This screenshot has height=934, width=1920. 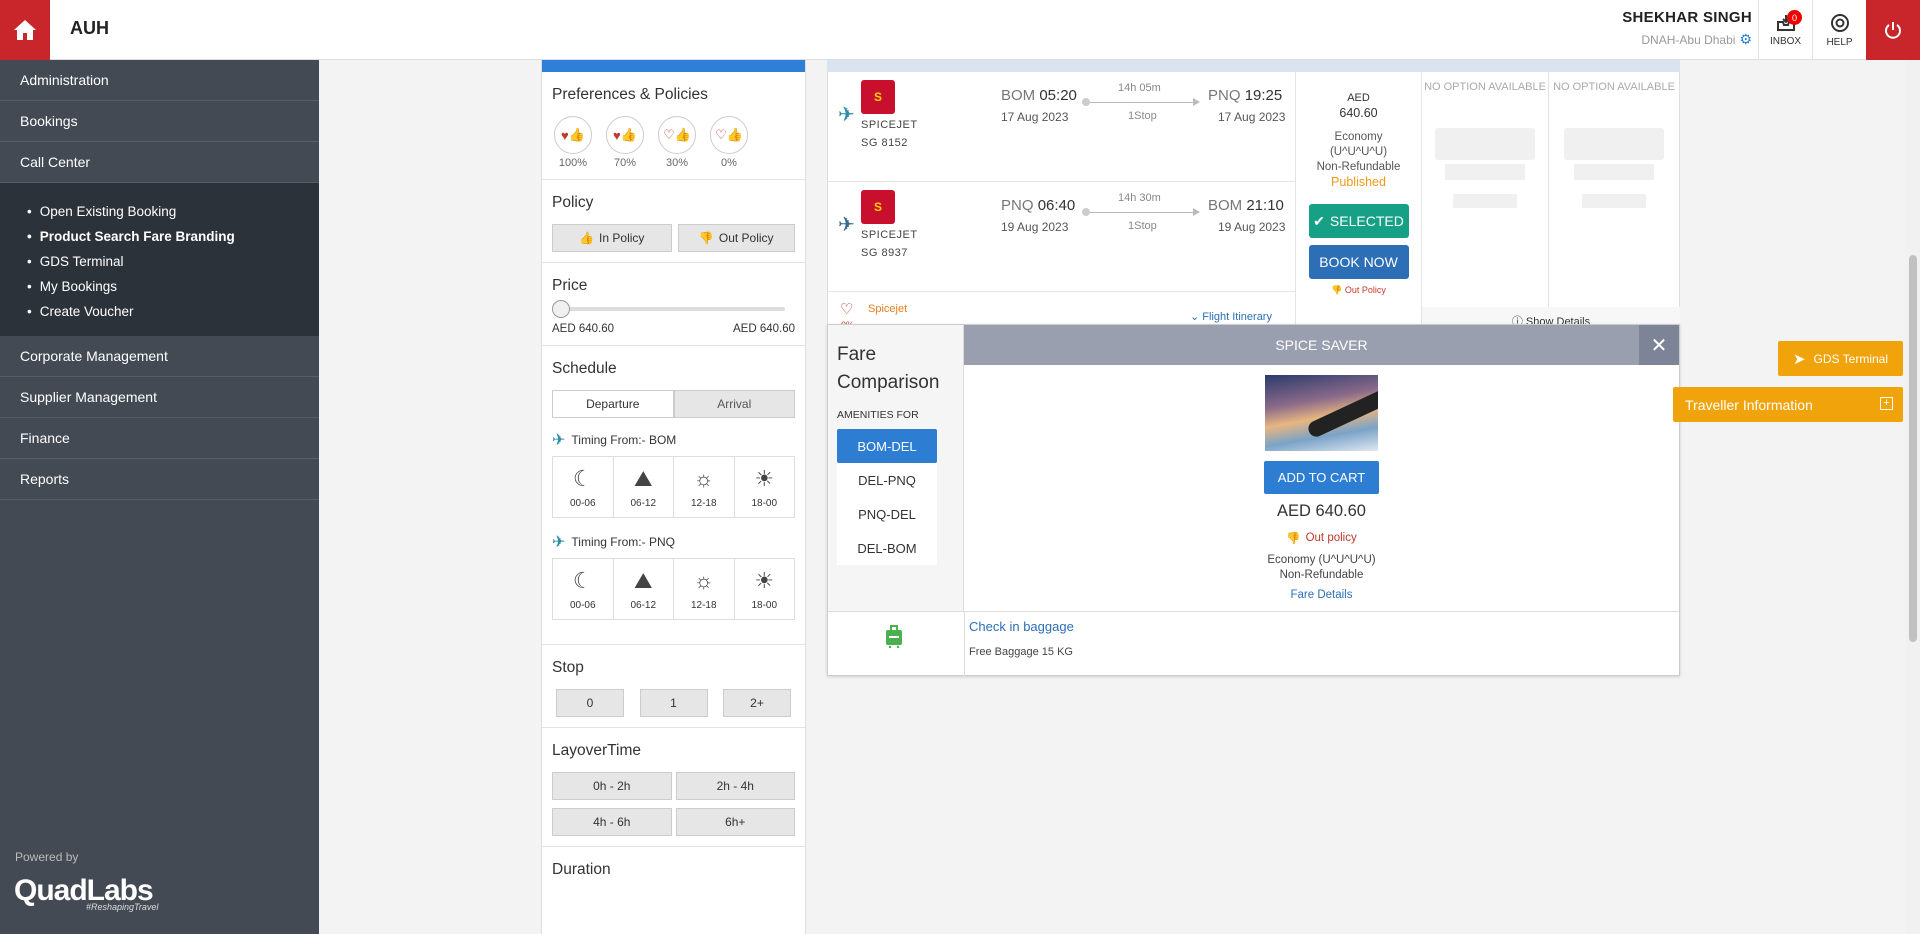 What do you see at coordinates (887, 548) in the screenshot?
I see `route-tab-del-bom: DEL-BOM` at bounding box center [887, 548].